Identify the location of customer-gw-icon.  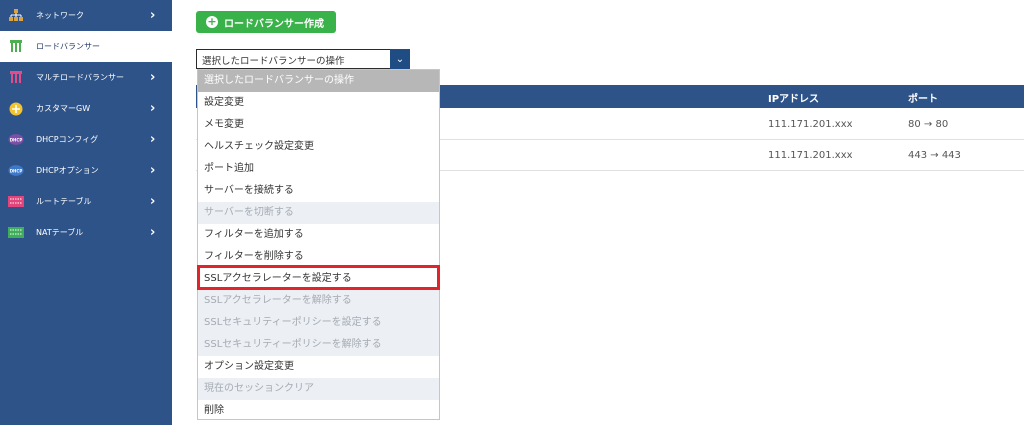
(16, 108).